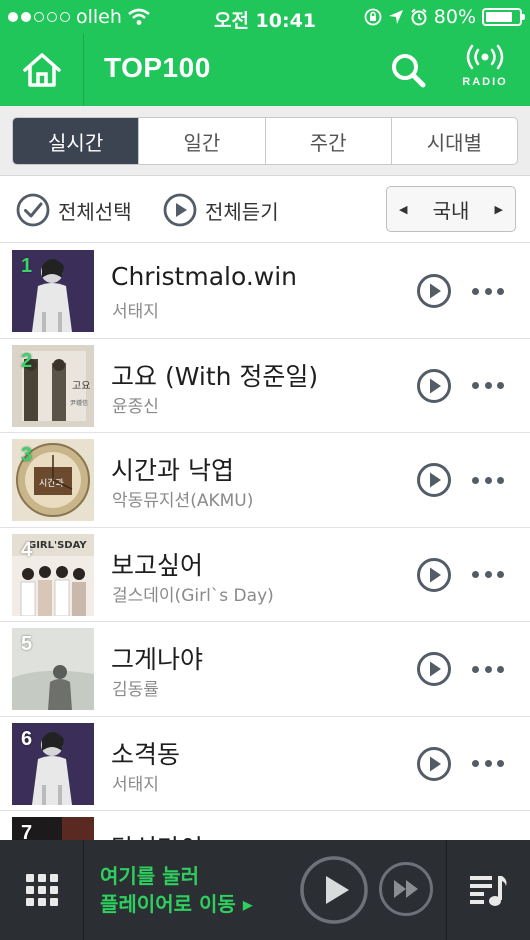 Image resolution: width=530 pixels, height=940 pixels. I want to click on album-art: 고요 尹鍾信 2, so click(53, 385).